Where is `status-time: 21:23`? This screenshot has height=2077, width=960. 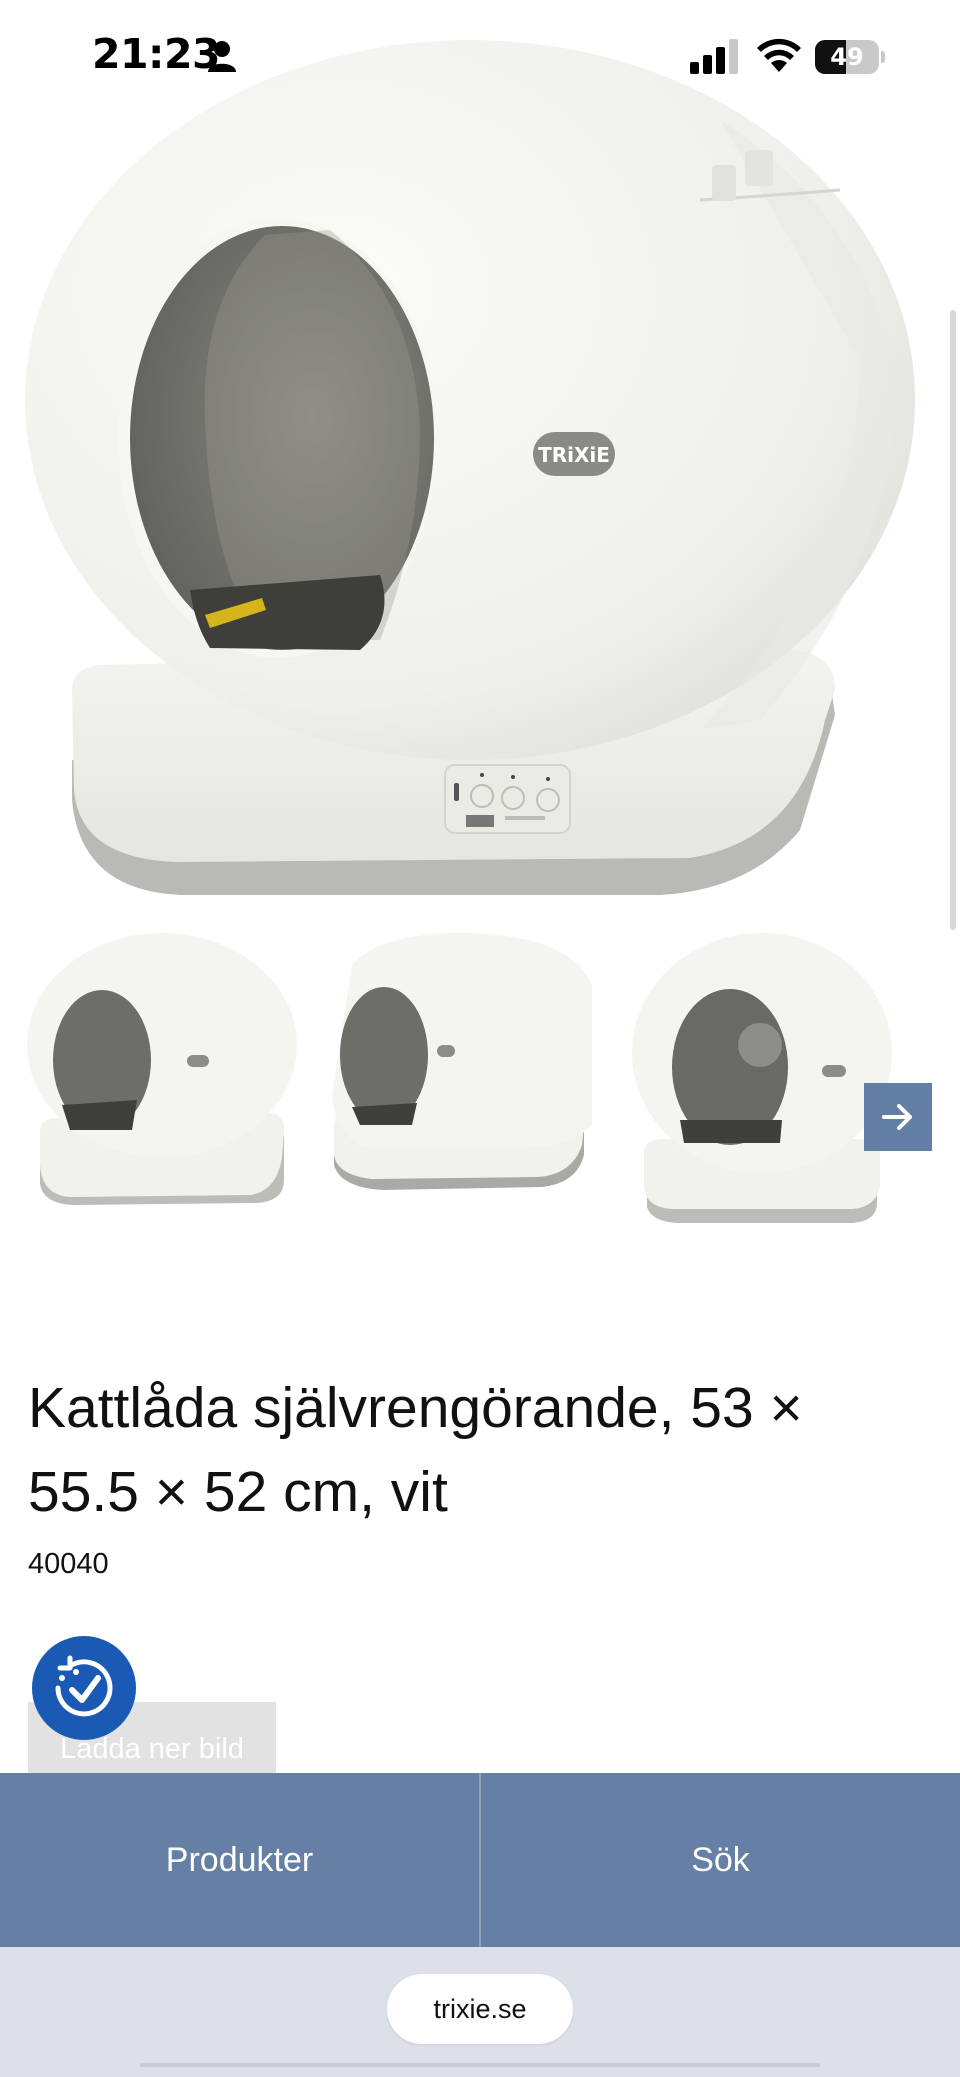 status-time: 21:23 is located at coordinates (156, 54).